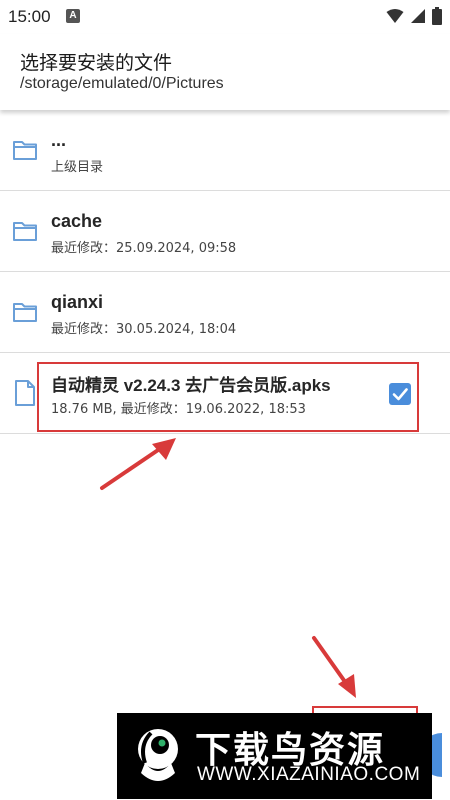 This screenshot has height=800, width=450. Describe the element at coordinates (418, 16) in the screenshot. I see `signal-icon` at that location.